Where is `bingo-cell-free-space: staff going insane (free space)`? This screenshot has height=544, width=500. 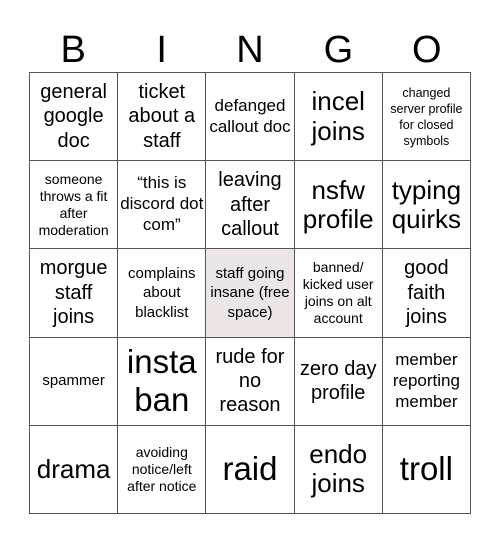 bingo-cell-free-space: staff going insane (free space) is located at coordinates (250, 293).